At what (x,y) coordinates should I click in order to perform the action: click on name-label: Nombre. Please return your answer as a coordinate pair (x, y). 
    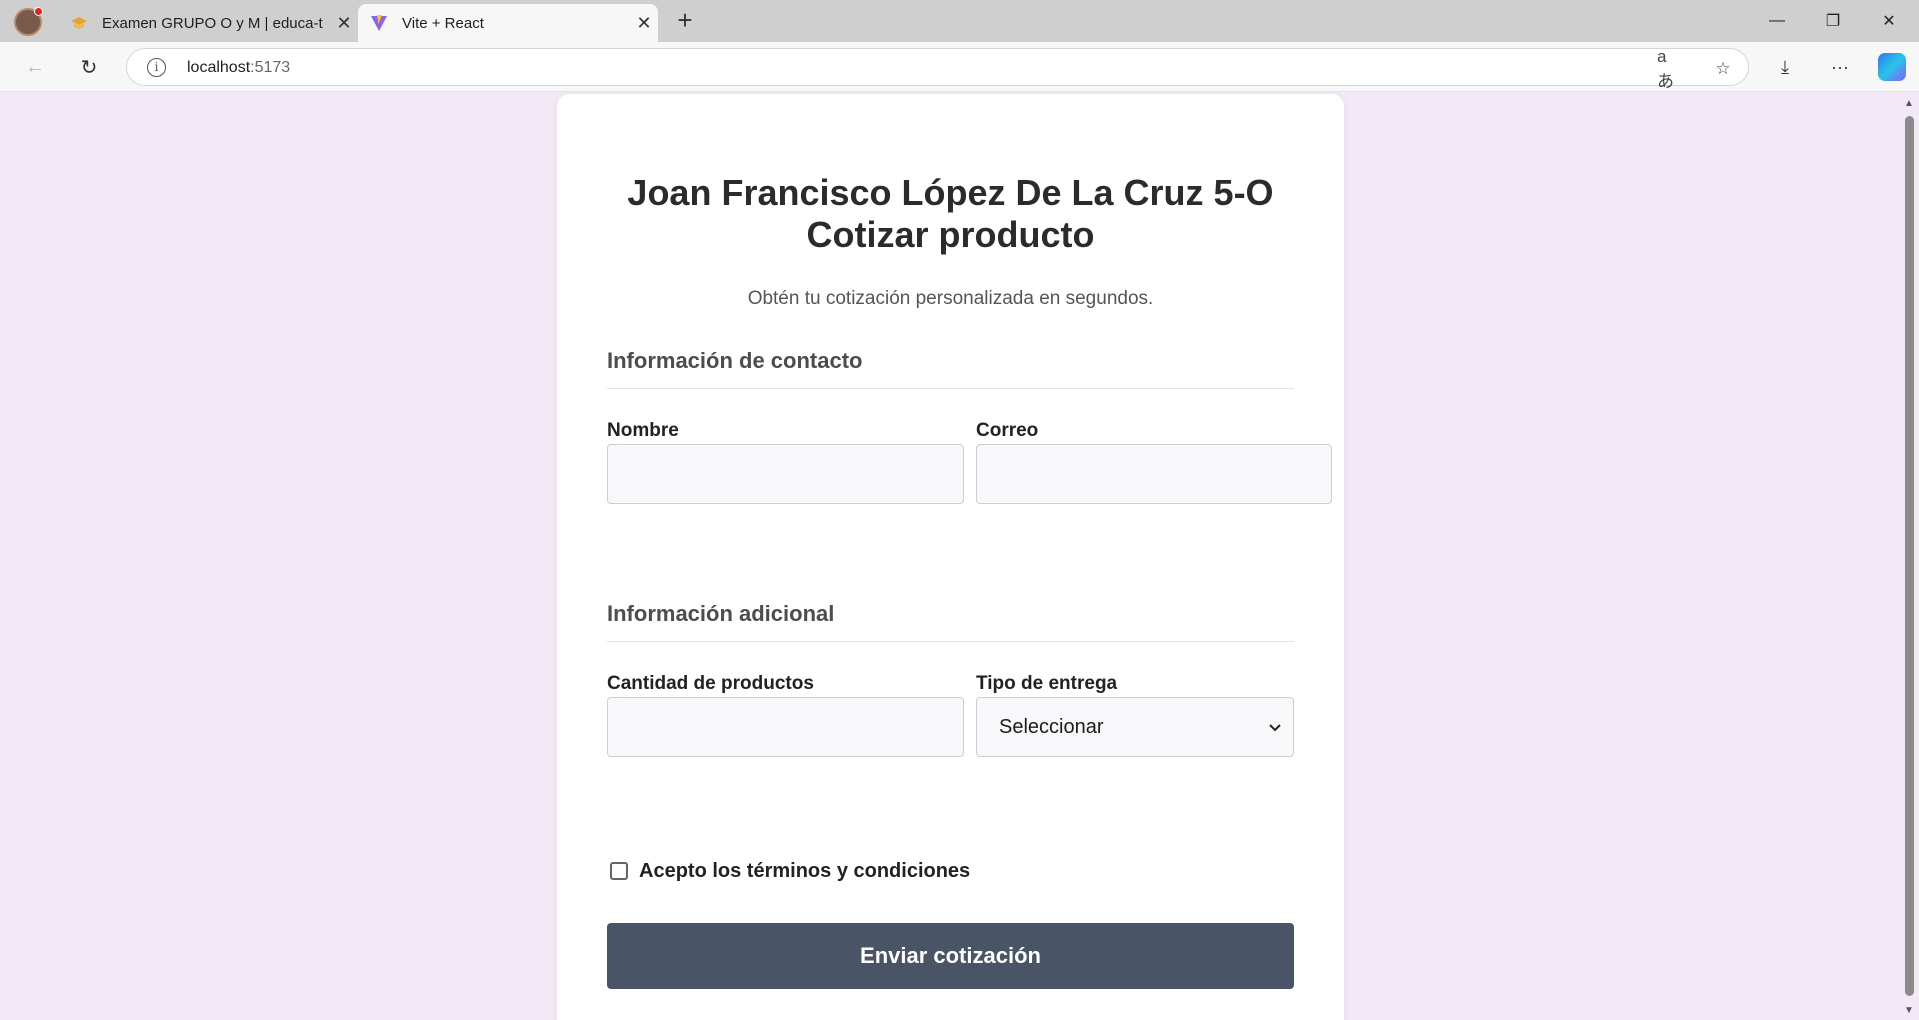
    Looking at the image, I should click on (643, 430).